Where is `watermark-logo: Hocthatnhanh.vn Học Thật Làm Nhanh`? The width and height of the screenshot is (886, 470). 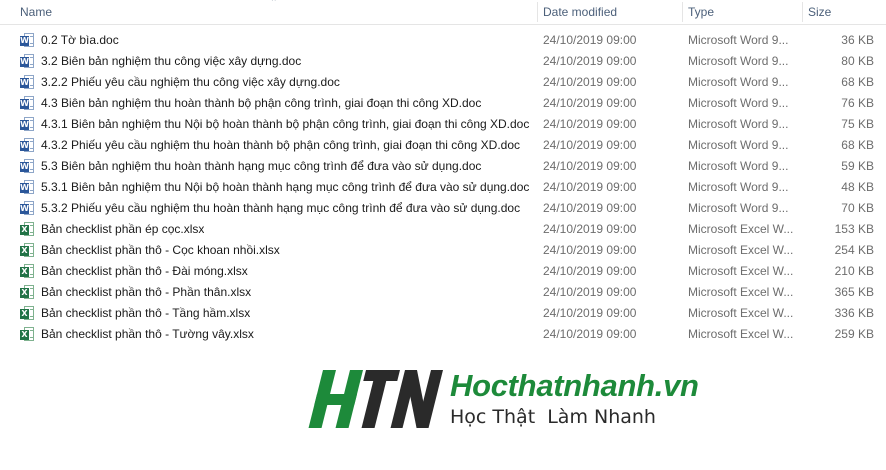 watermark-logo: Hocthatnhanh.vn Học Thật Làm Nhanh is located at coordinates (503, 401).